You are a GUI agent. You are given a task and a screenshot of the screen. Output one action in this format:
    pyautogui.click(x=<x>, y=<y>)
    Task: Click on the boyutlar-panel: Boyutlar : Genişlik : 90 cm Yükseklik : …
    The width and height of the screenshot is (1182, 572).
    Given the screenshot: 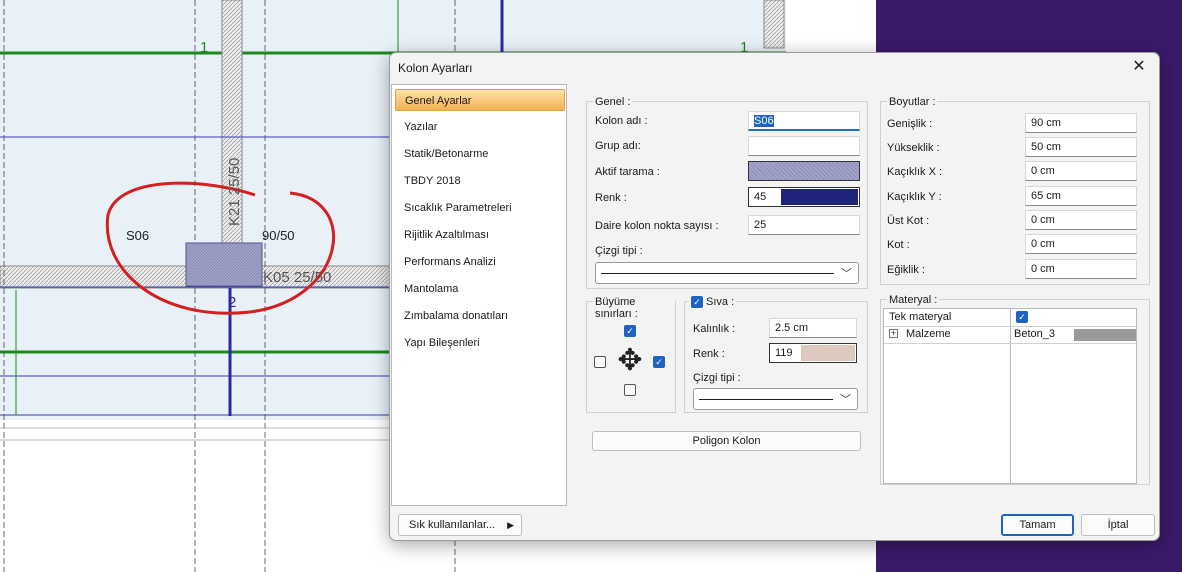 What is the action you would take?
    pyautogui.click(x=1015, y=190)
    